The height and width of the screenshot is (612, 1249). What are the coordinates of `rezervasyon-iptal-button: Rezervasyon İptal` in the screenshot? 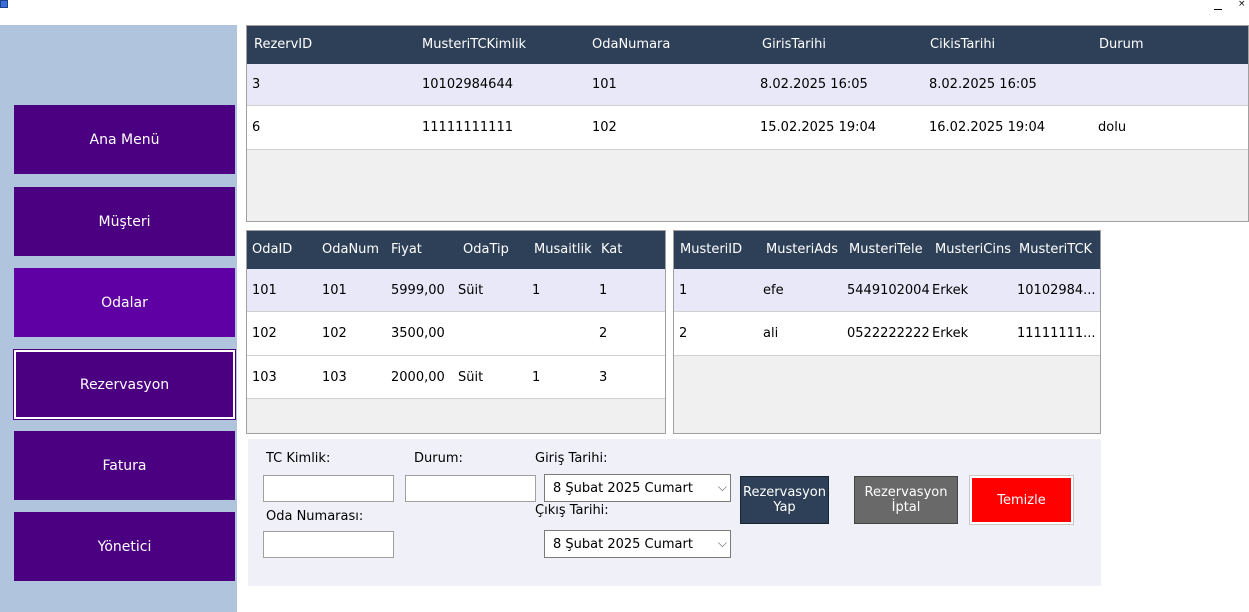 It's located at (906, 500).